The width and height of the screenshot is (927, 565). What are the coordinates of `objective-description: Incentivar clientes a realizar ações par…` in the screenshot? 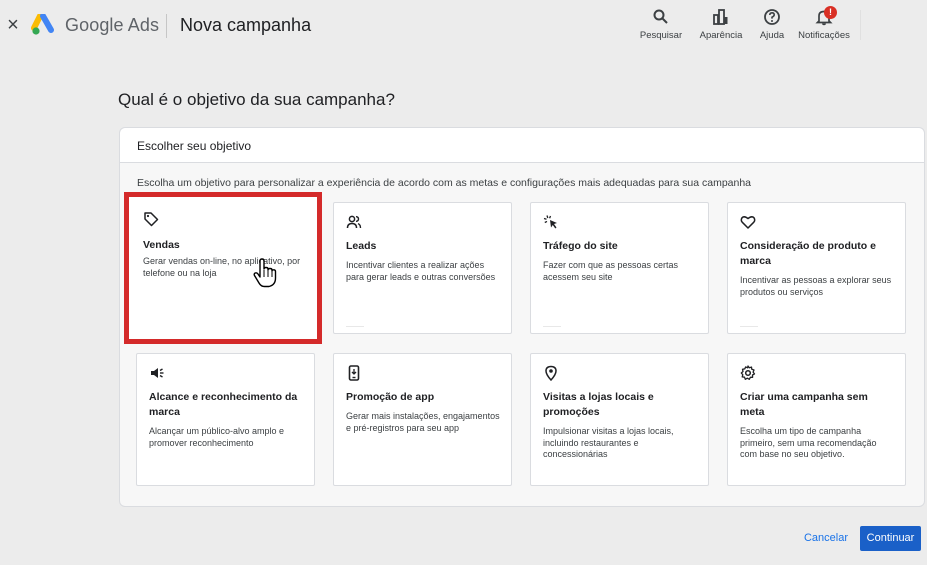 It's located at (421, 271).